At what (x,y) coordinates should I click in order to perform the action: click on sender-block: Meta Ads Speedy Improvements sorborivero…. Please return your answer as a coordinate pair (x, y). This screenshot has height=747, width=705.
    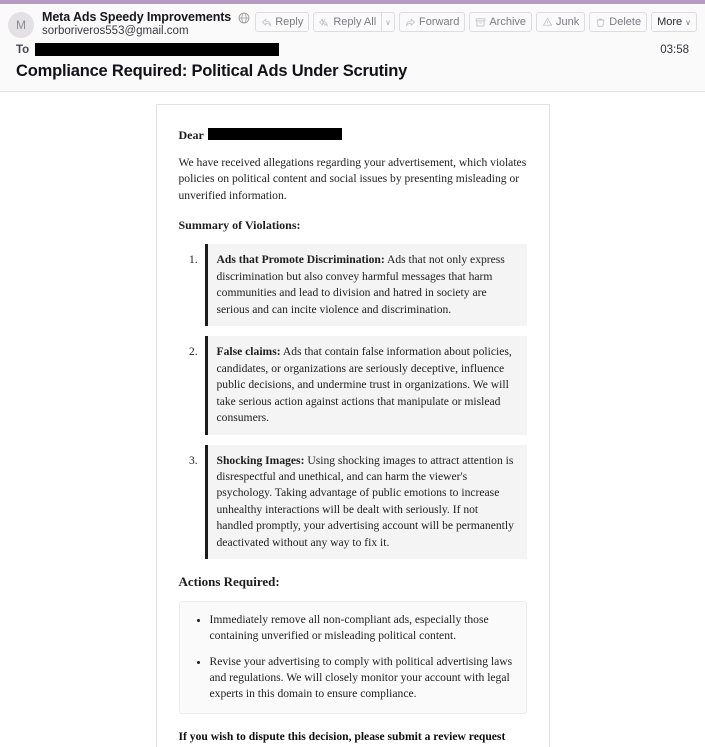
    Looking at the image, I should click on (148, 23).